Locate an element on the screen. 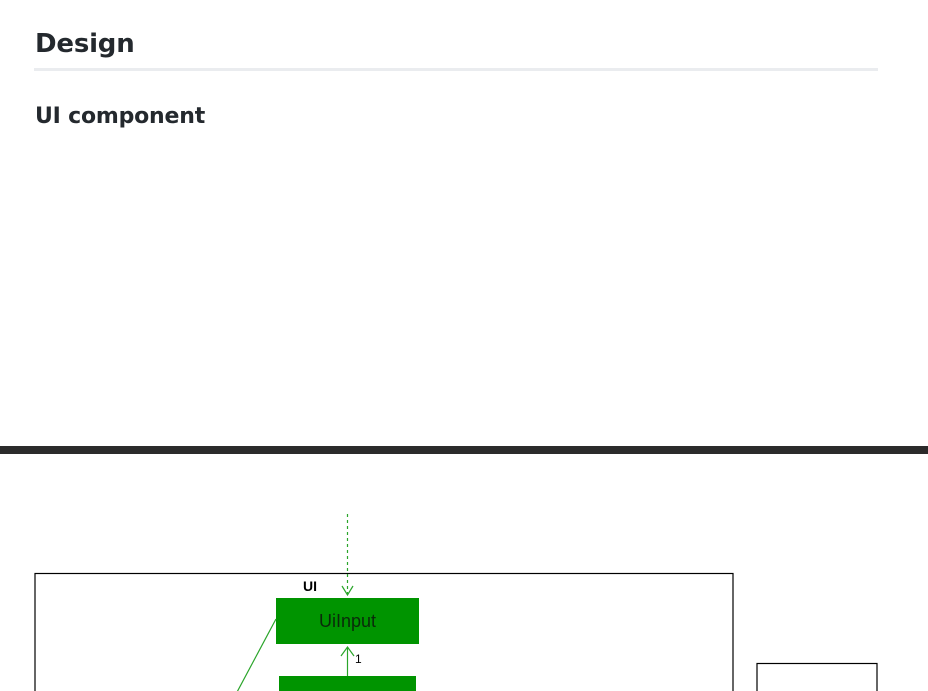  association-multiplicity: 1 is located at coordinates (358, 659).